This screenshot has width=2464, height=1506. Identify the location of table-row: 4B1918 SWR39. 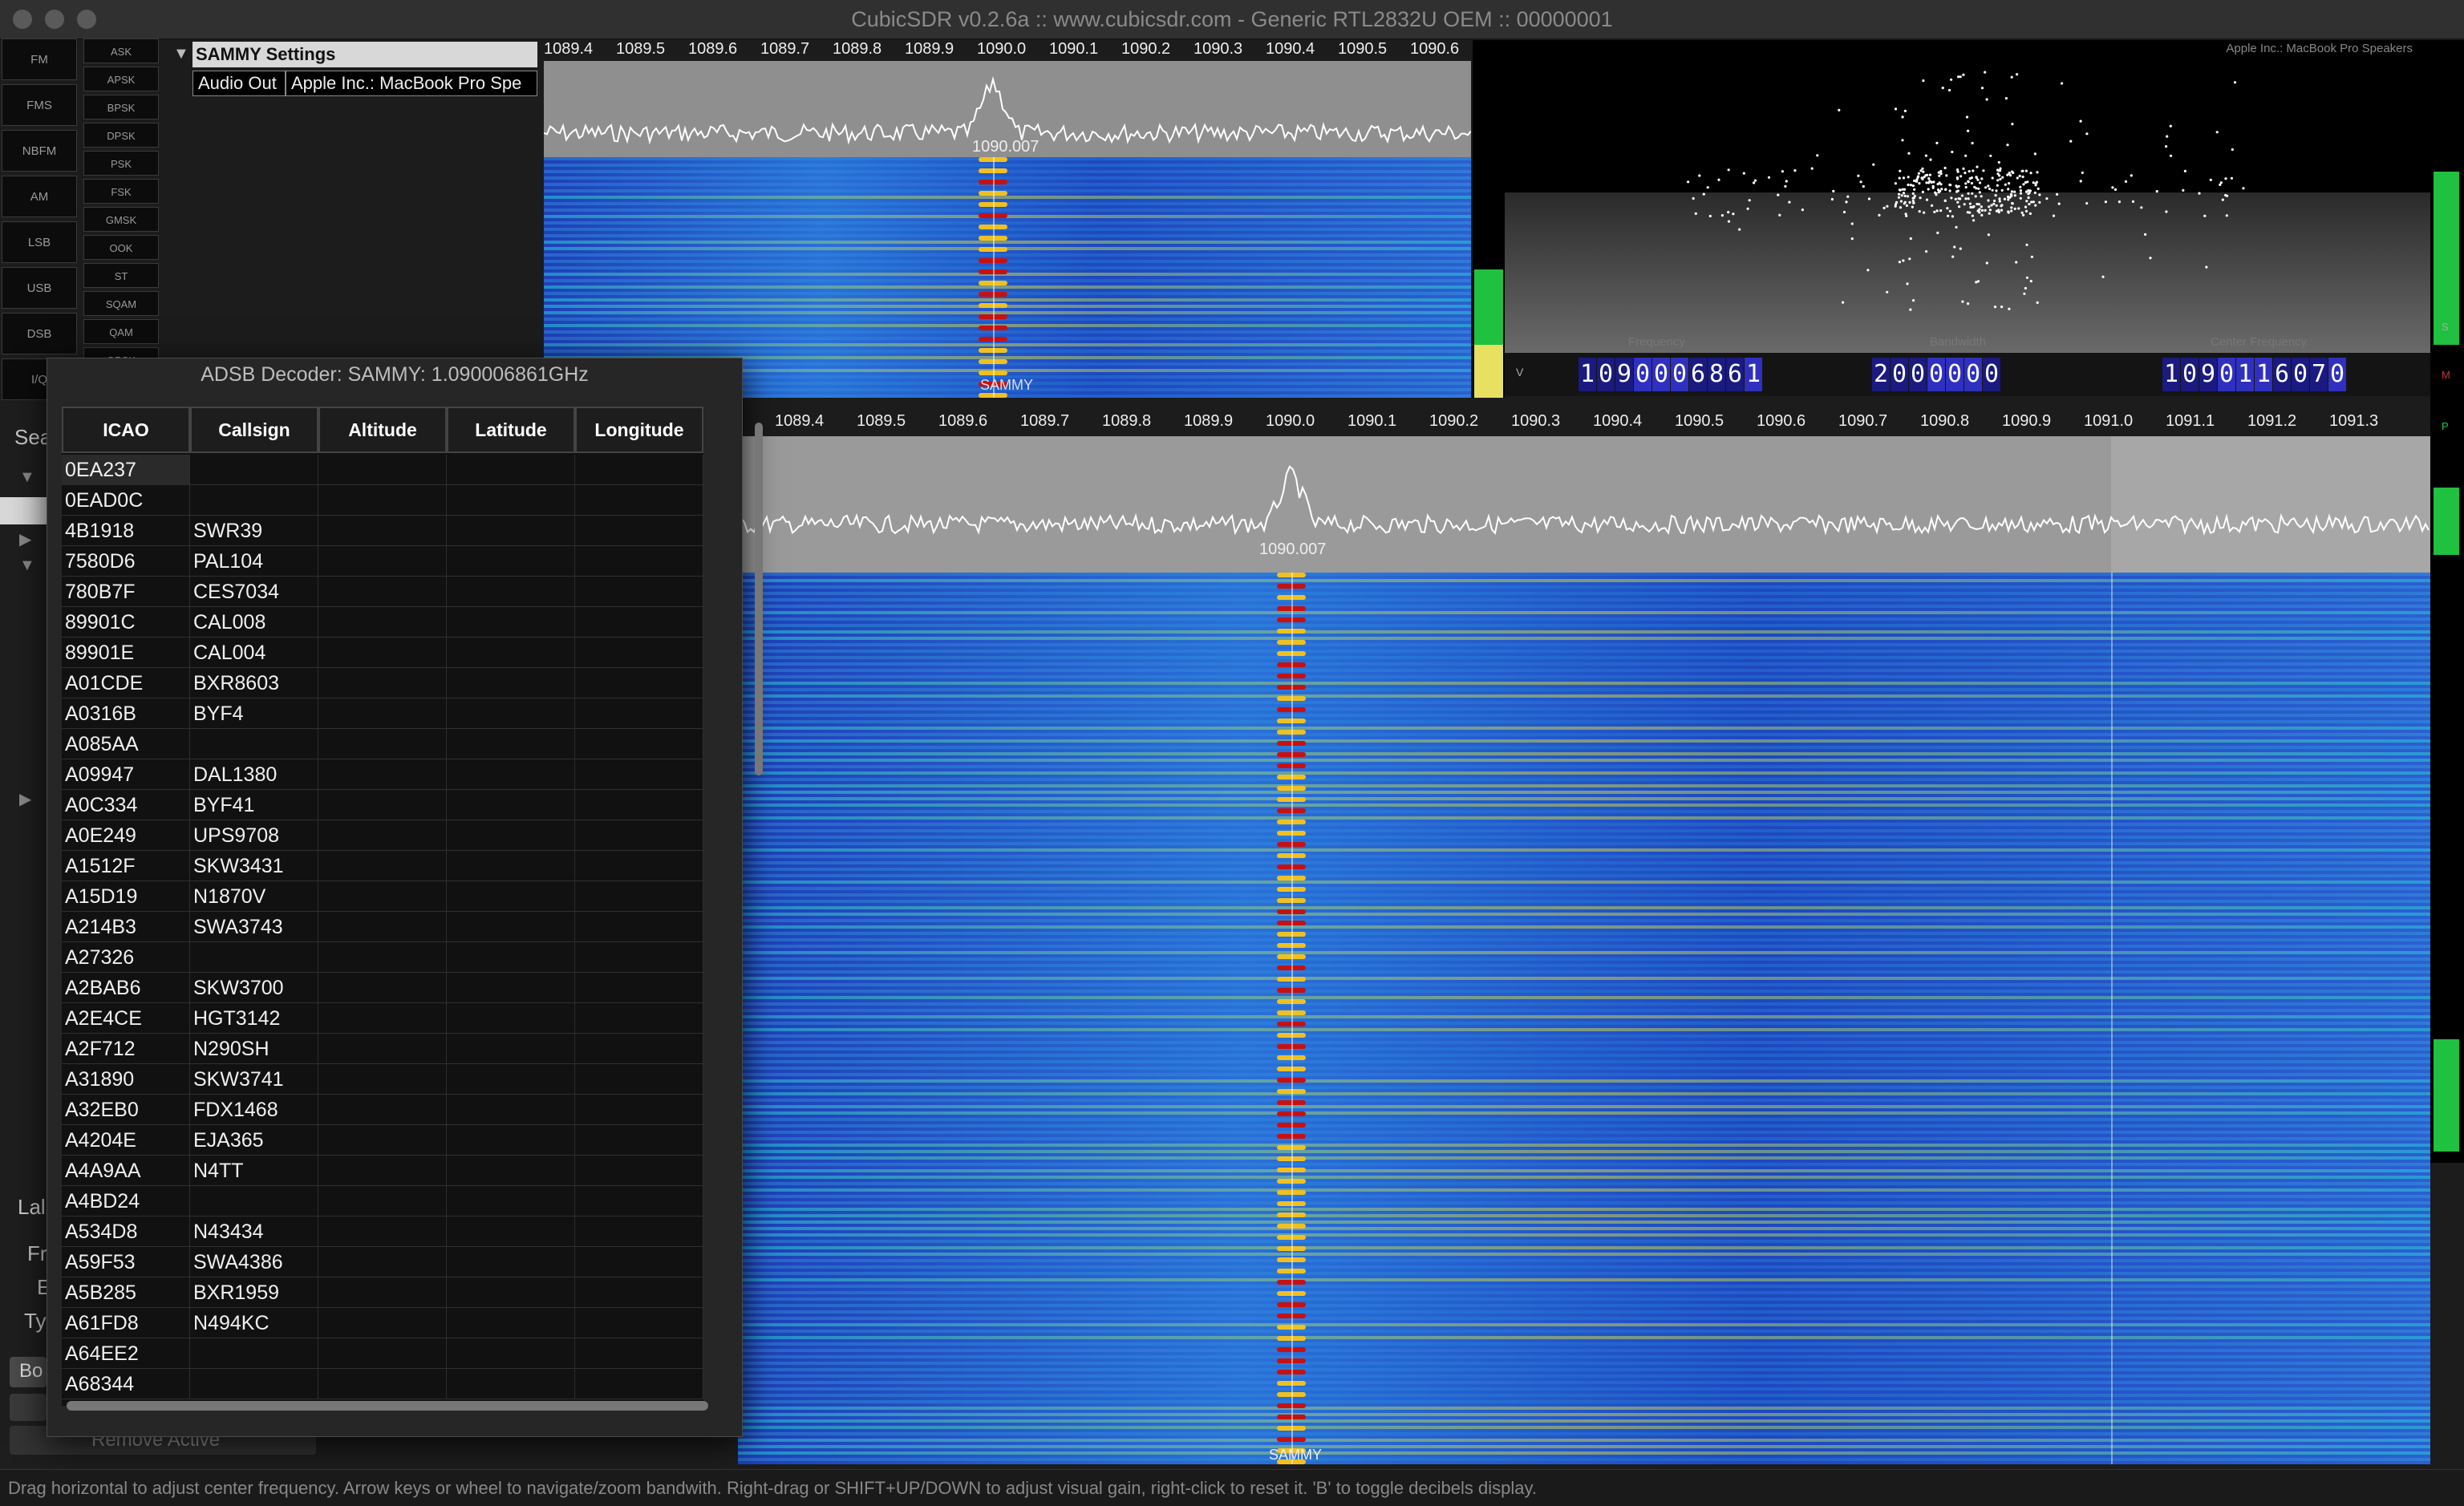
(382, 531).